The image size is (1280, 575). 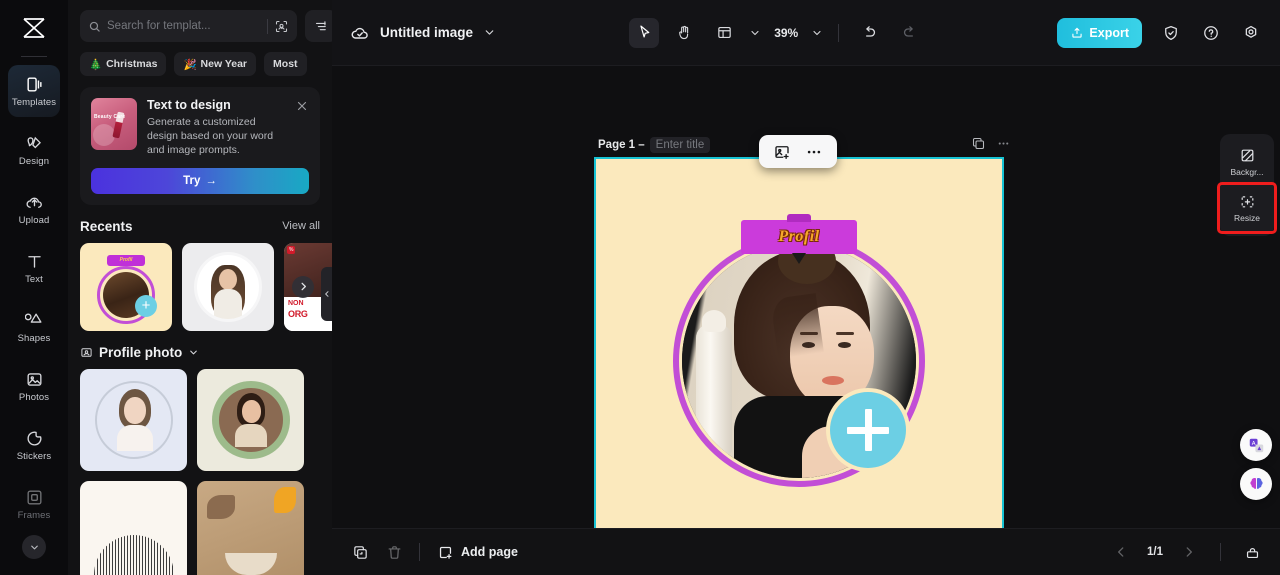 I want to click on sidebar-item-label: Stickers, so click(x=34, y=456).